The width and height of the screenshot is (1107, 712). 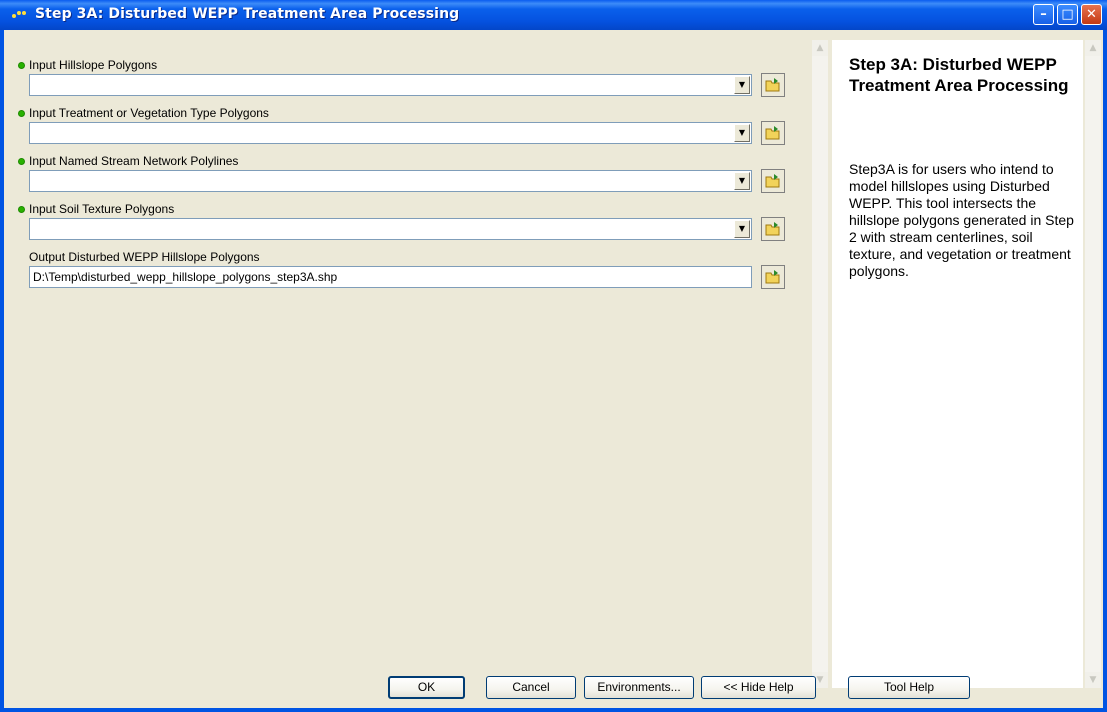 I want to click on param-label-stream: Input Named Stream Network Polylines, so click(x=134, y=161).